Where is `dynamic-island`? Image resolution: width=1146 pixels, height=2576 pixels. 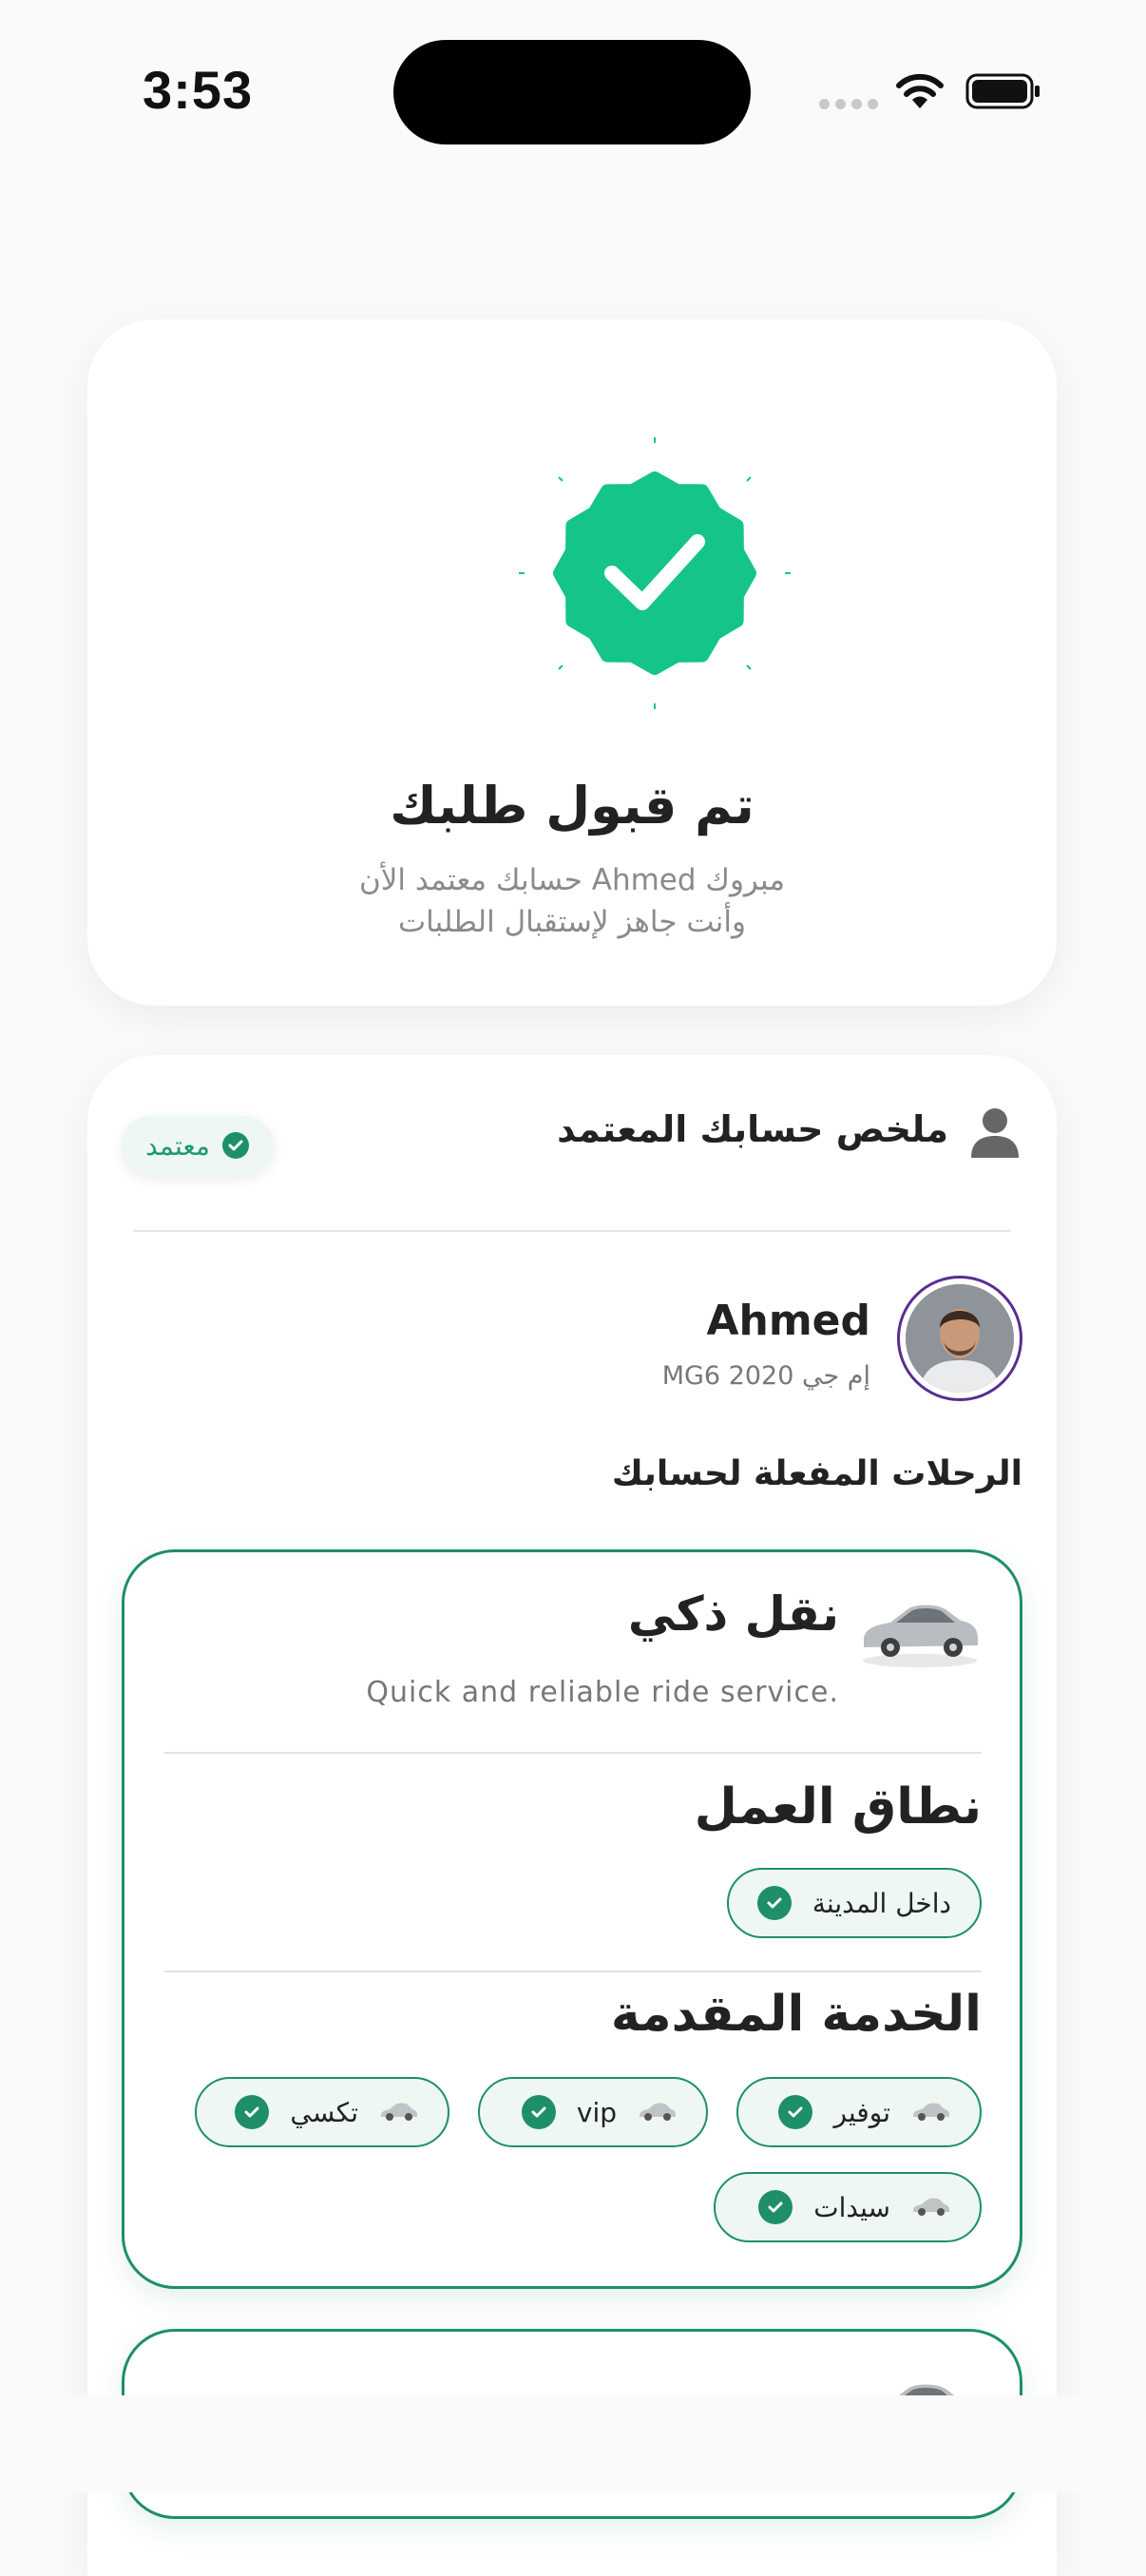
dynamic-island is located at coordinates (572, 92).